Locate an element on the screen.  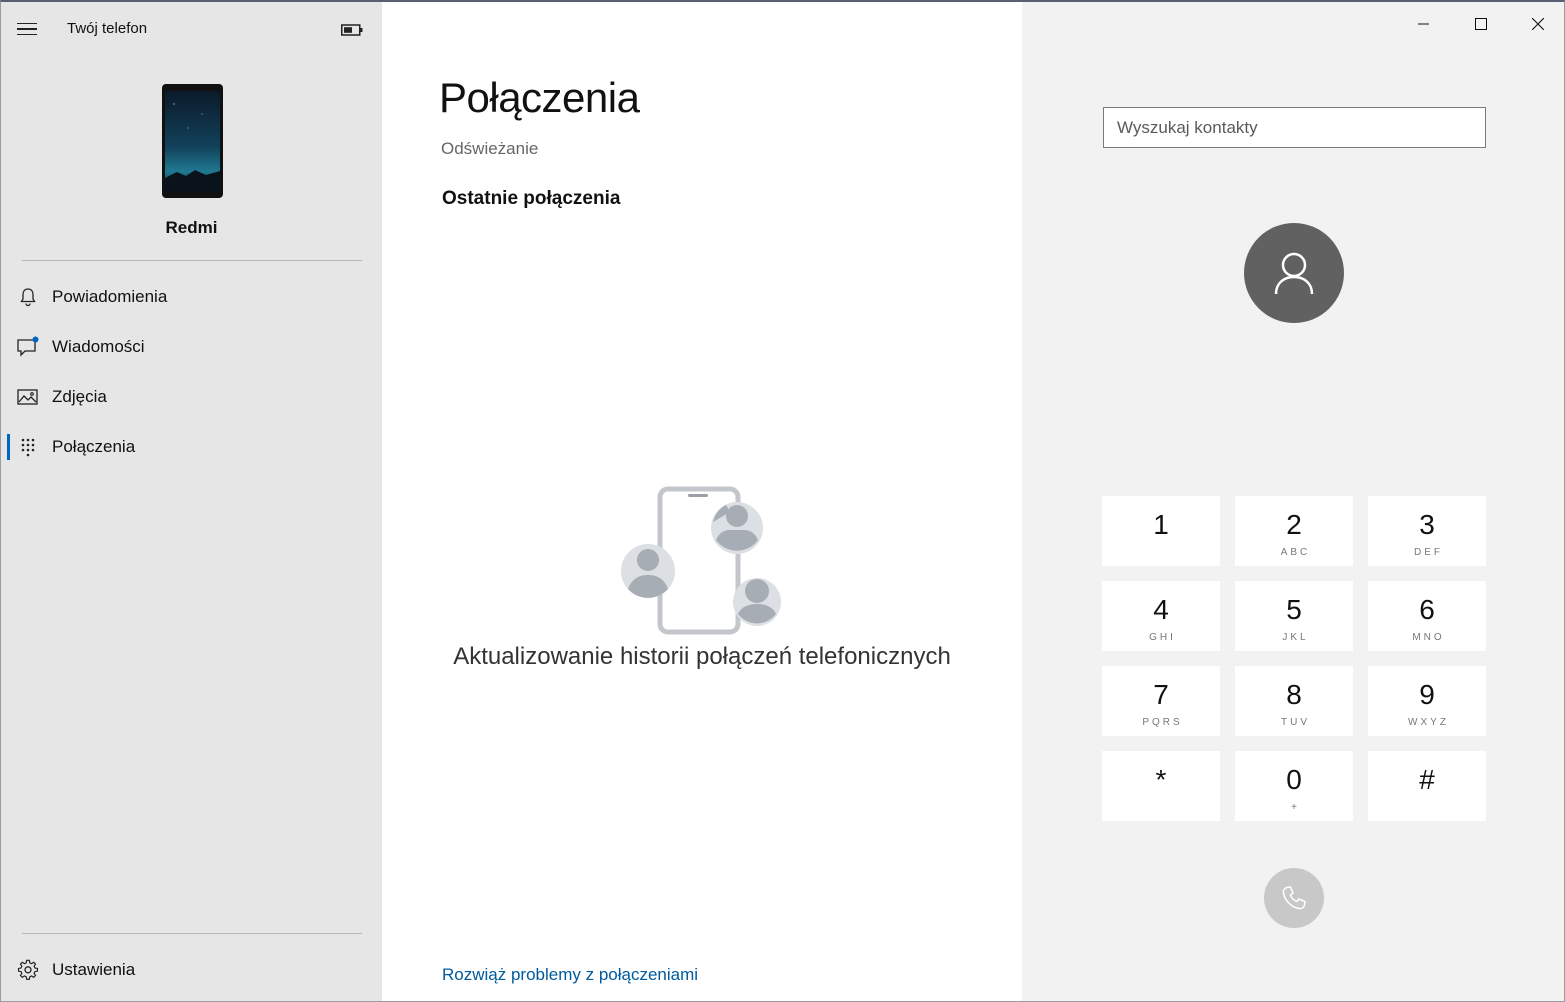
sidebar-item-calls: Połączenia is located at coordinates (191, 447).